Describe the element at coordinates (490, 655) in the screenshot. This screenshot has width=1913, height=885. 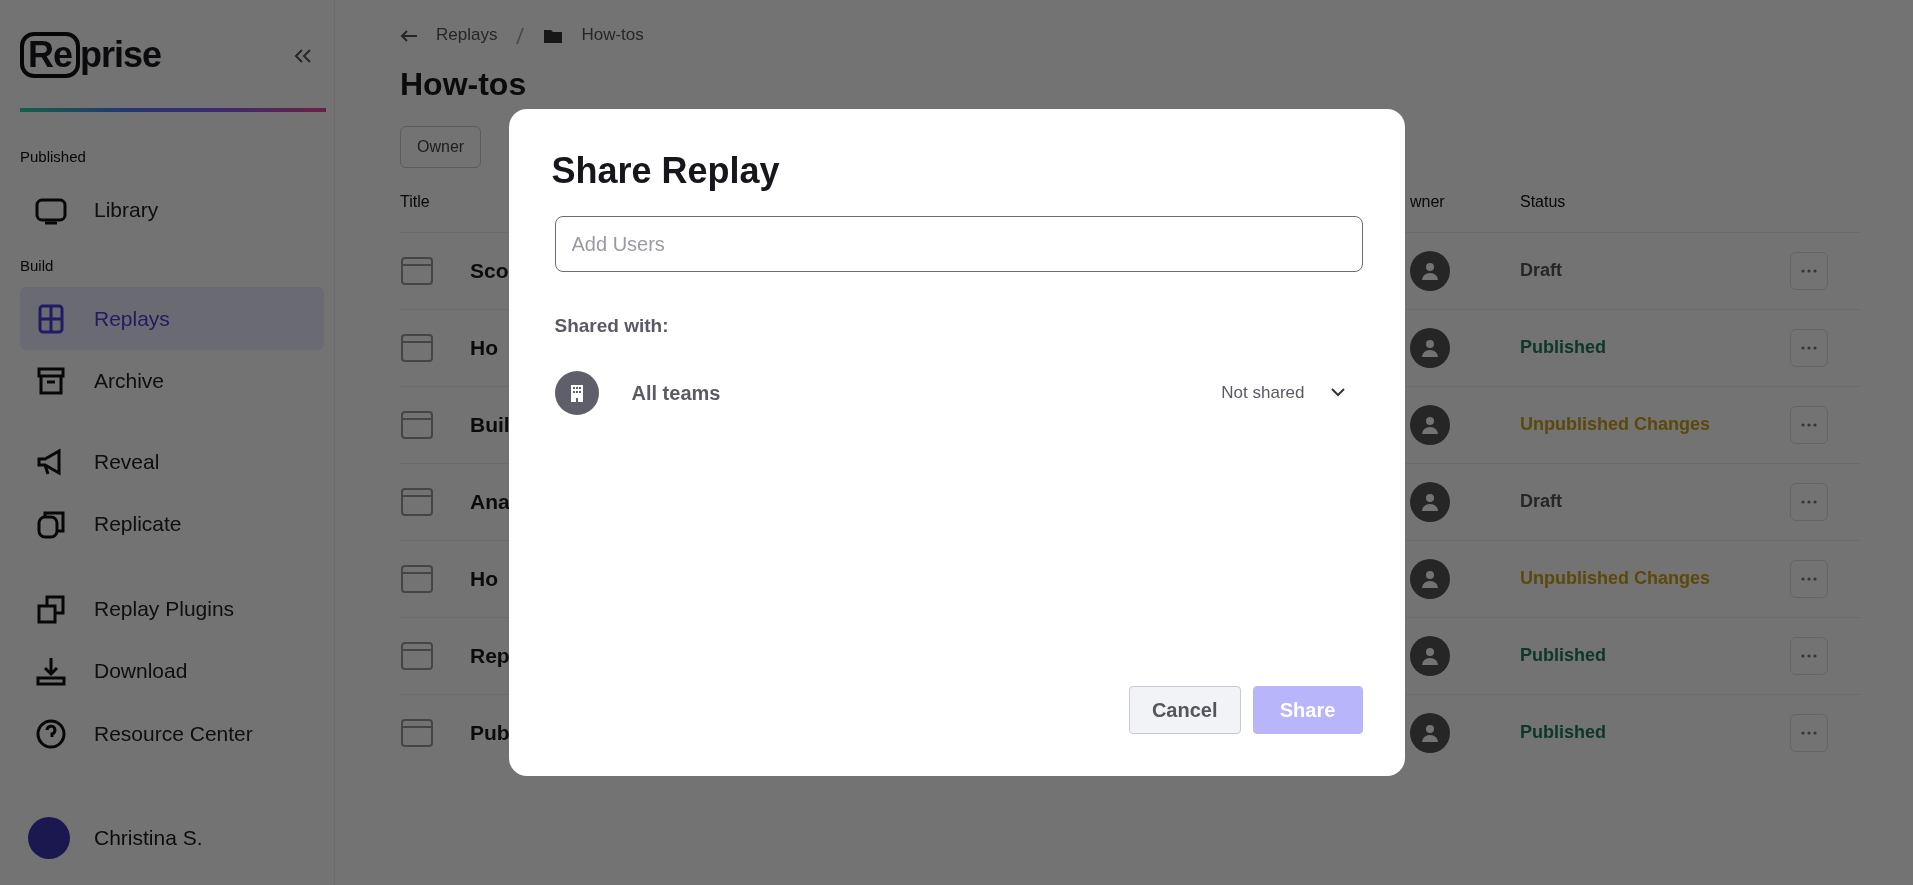
I see `row-title: Rep` at that location.